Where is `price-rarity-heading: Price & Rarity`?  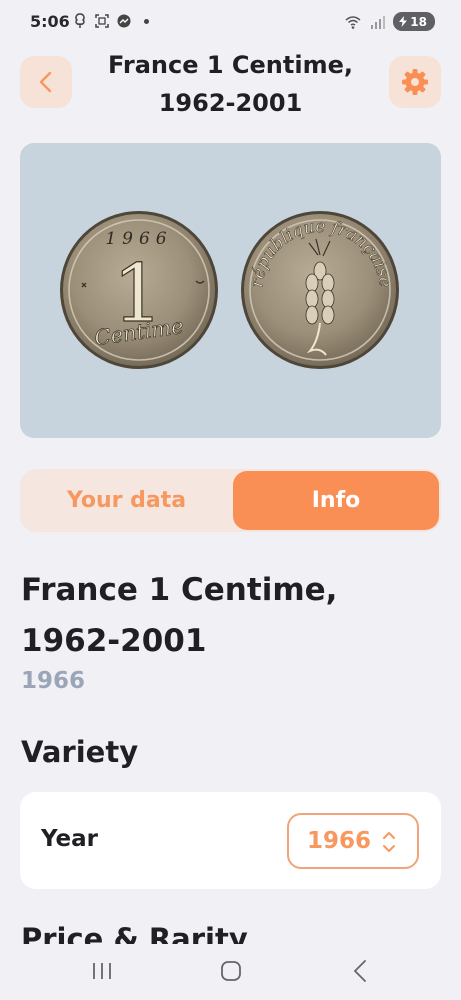 price-rarity-heading: Price & Rarity is located at coordinates (134, 933).